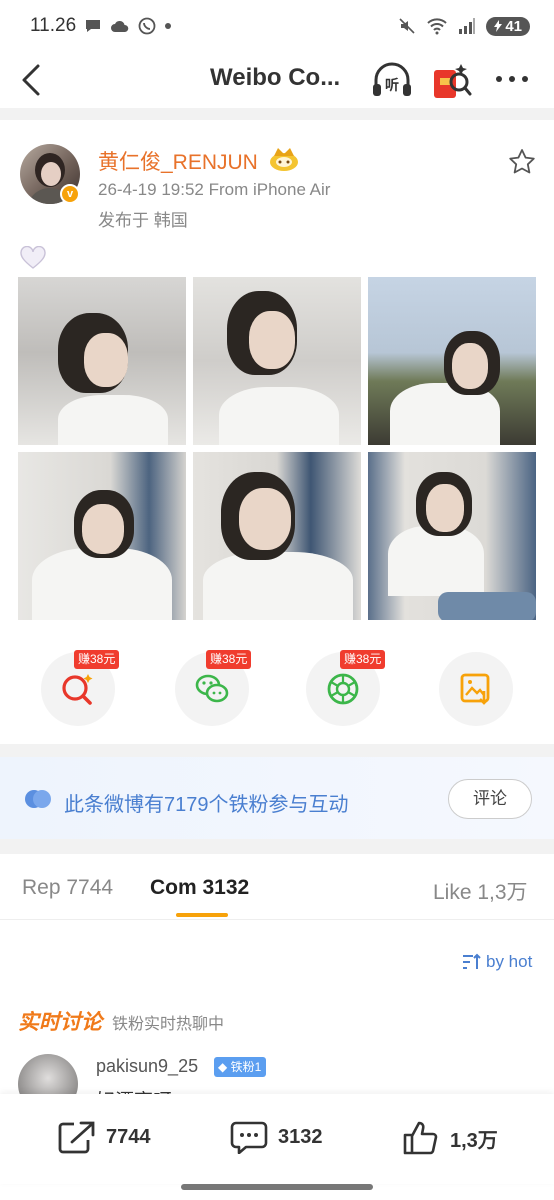 The width and height of the screenshot is (554, 1200). Describe the element at coordinates (104, 1137) in the screenshot. I see `repost-action: 7744` at that location.